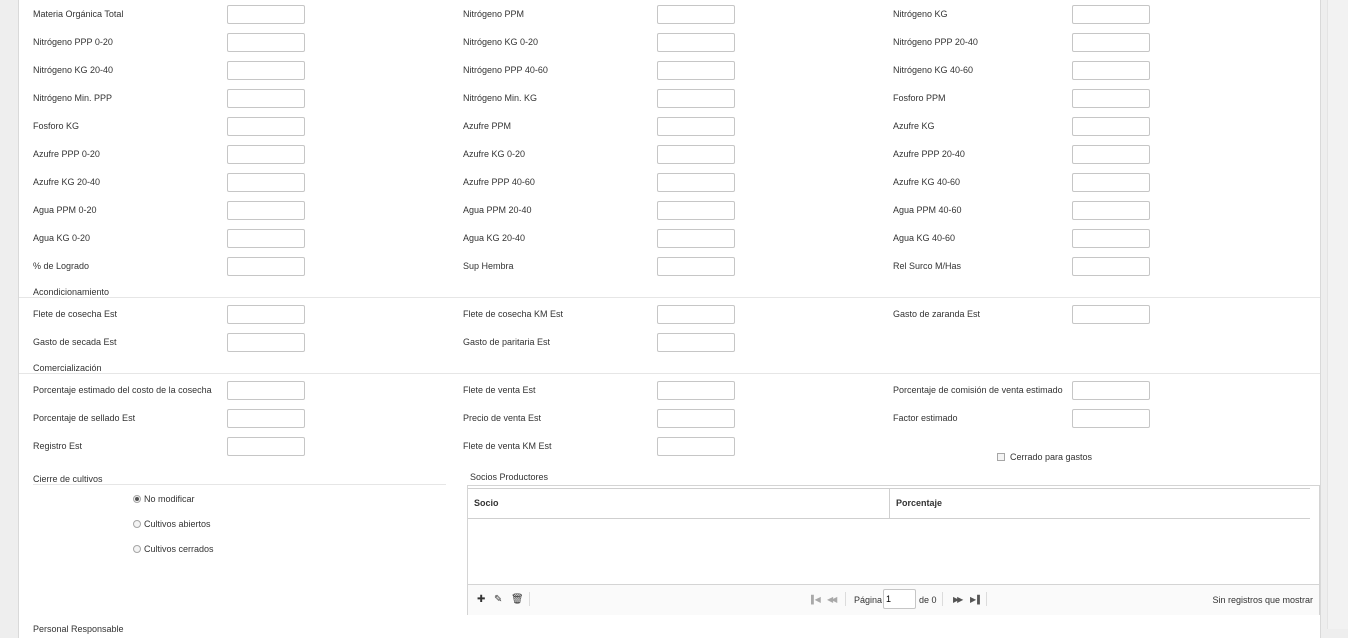 The image size is (1348, 638). What do you see at coordinates (266, 238) in the screenshot?
I see `agua-kg-0-20-input` at bounding box center [266, 238].